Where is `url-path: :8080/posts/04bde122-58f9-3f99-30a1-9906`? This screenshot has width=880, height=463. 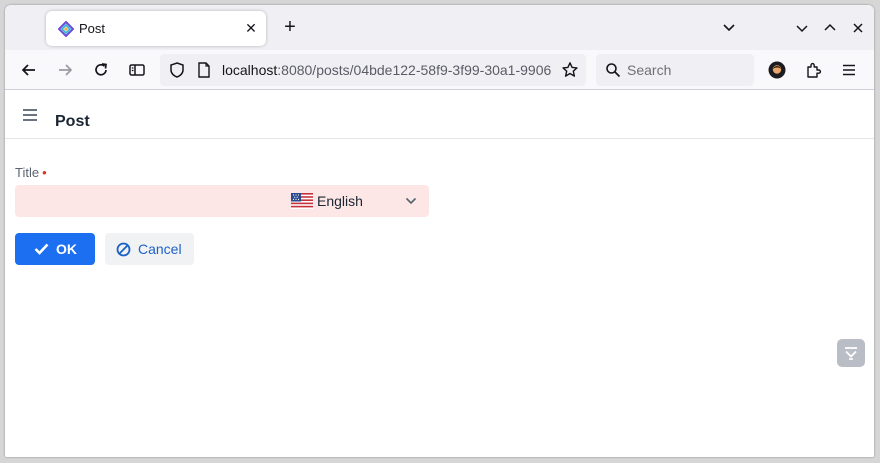 url-path: :8080/posts/04bde122-58f9-3f99-30a1-9906 is located at coordinates (414, 70).